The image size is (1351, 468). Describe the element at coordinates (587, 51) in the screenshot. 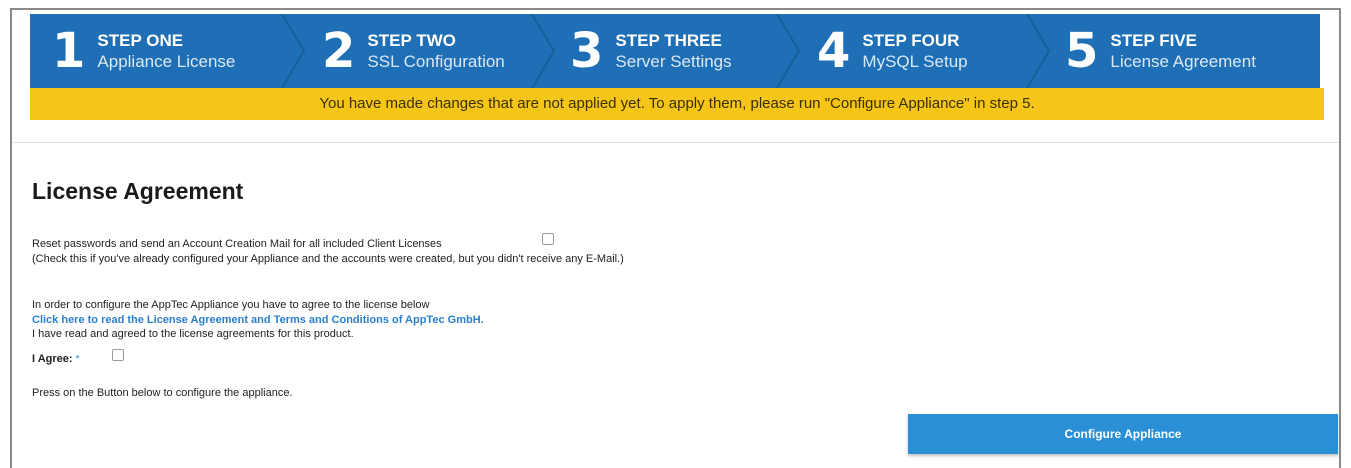

I see `step-number: 3` at that location.